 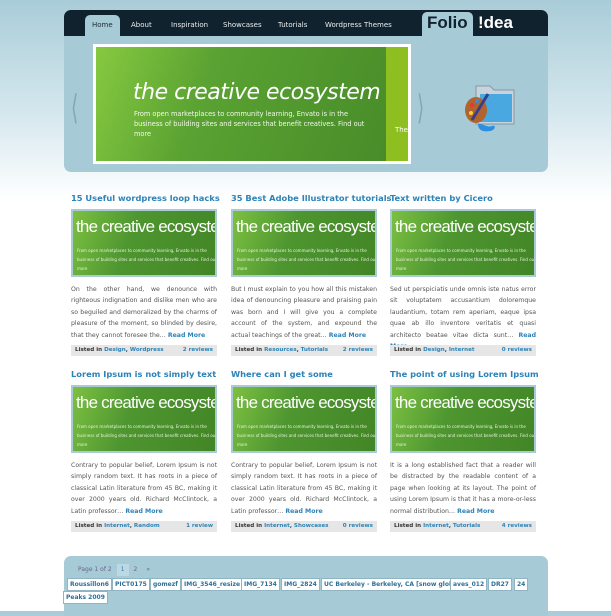 I want to click on post-meta: Listed in Design, Internet 0 reviews, so click(x=463, y=350).